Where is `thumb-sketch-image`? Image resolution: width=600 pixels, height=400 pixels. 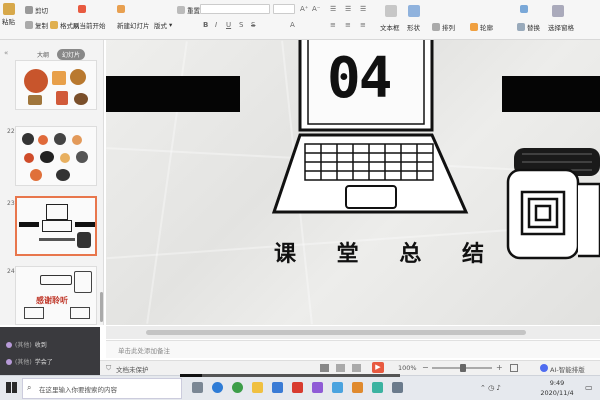 thumb-sketch-image is located at coordinates (80, 313).